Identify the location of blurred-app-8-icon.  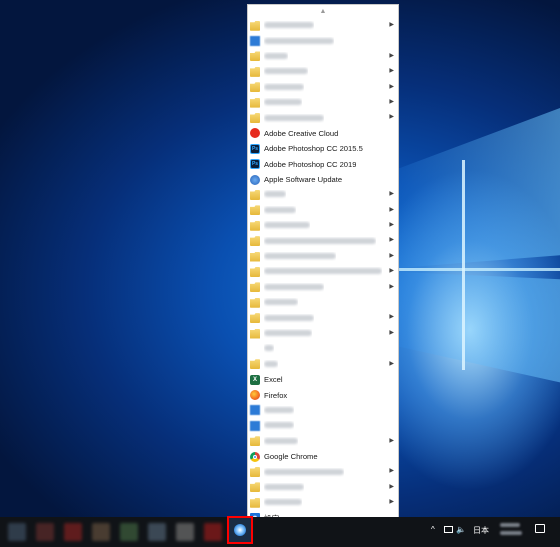
(213, 532).